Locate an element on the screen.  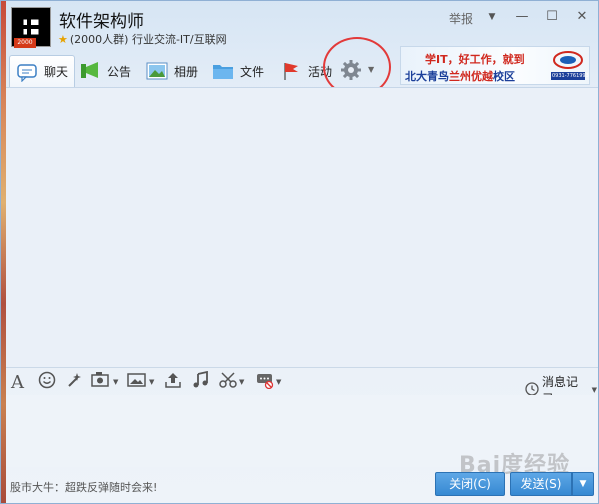
tab-album-label: 相册 is located at coordinates (186, 71).